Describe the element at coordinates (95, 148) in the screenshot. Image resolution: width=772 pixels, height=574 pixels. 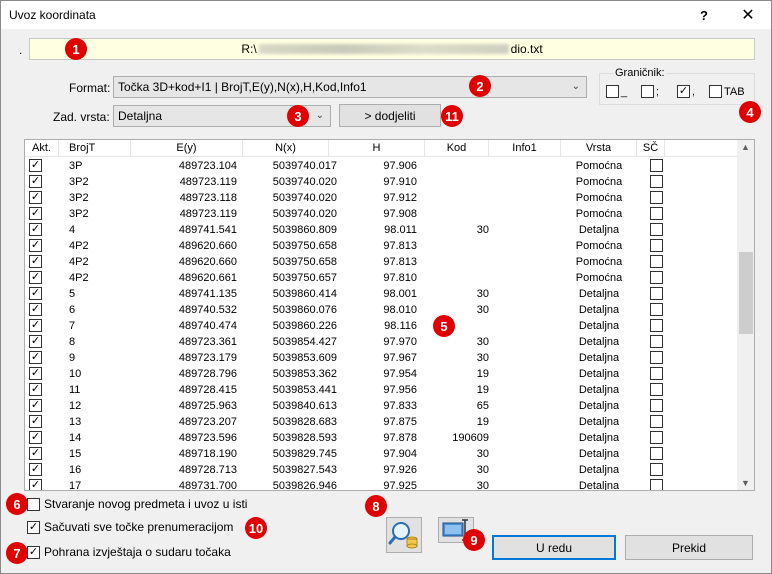
I see `col-brojt: BrojT` at that location.